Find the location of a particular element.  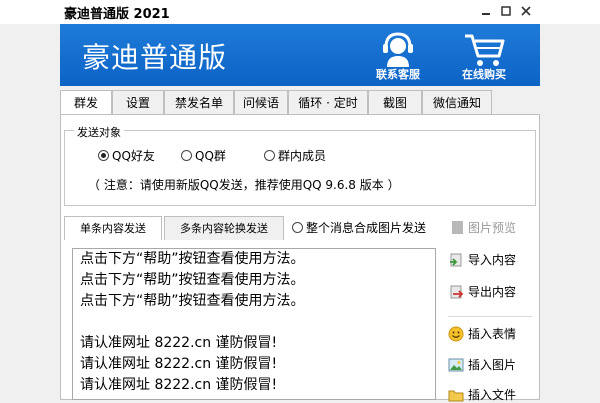

insert-file-button: 插入文件 is located at coordinates (482, 394).